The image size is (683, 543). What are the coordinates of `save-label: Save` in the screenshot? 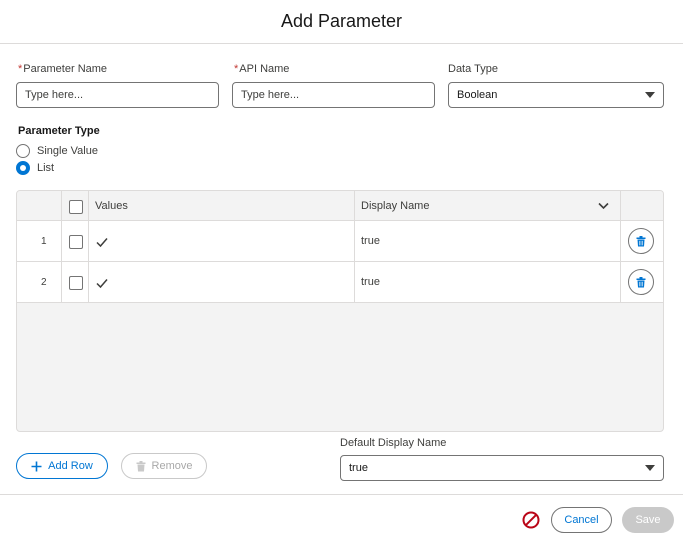 It's located at (648, 520).